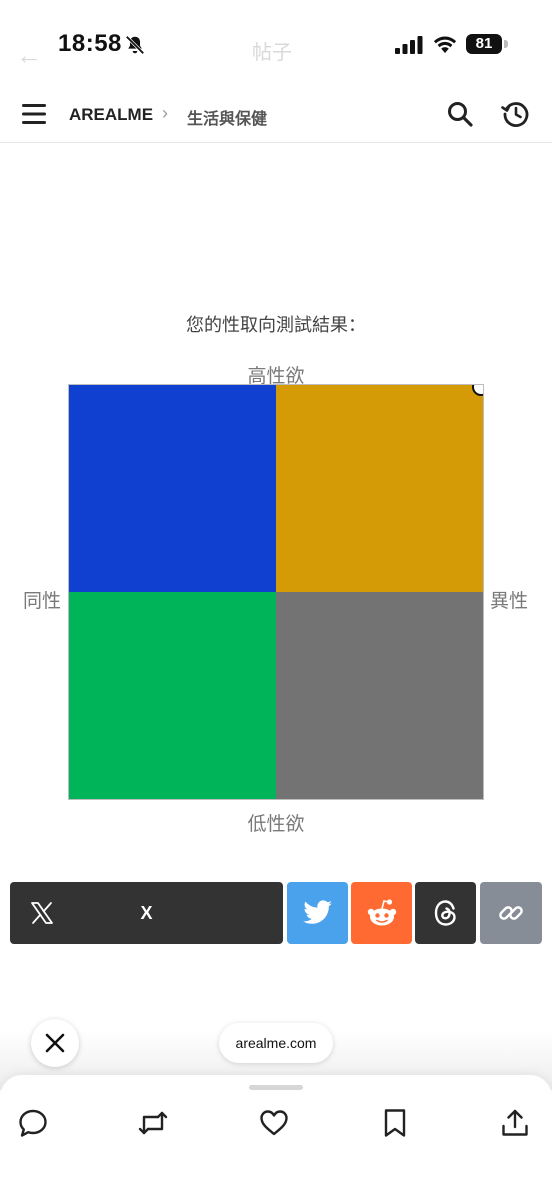  I want to click on link-icon, so click(511, 913).